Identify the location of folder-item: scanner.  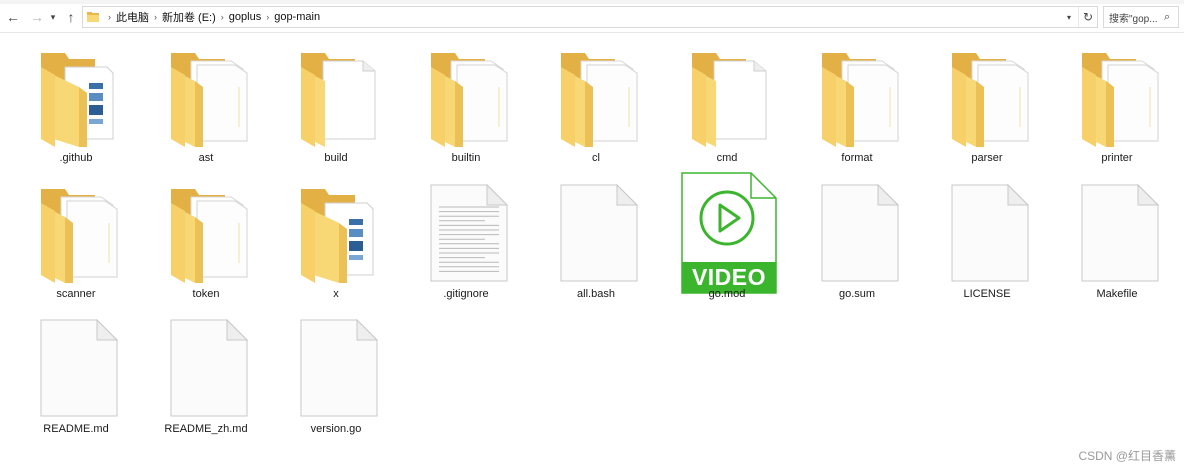
(76, 234).